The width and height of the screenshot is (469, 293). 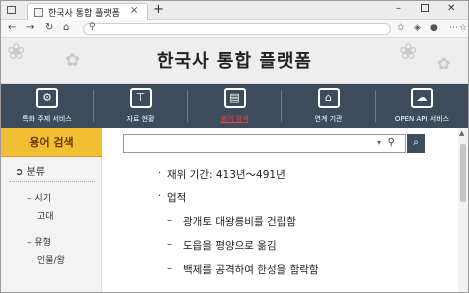 I want to click on nav-item-open-api: ☁ OPEN API 서비스, so click(x=422, y=106).